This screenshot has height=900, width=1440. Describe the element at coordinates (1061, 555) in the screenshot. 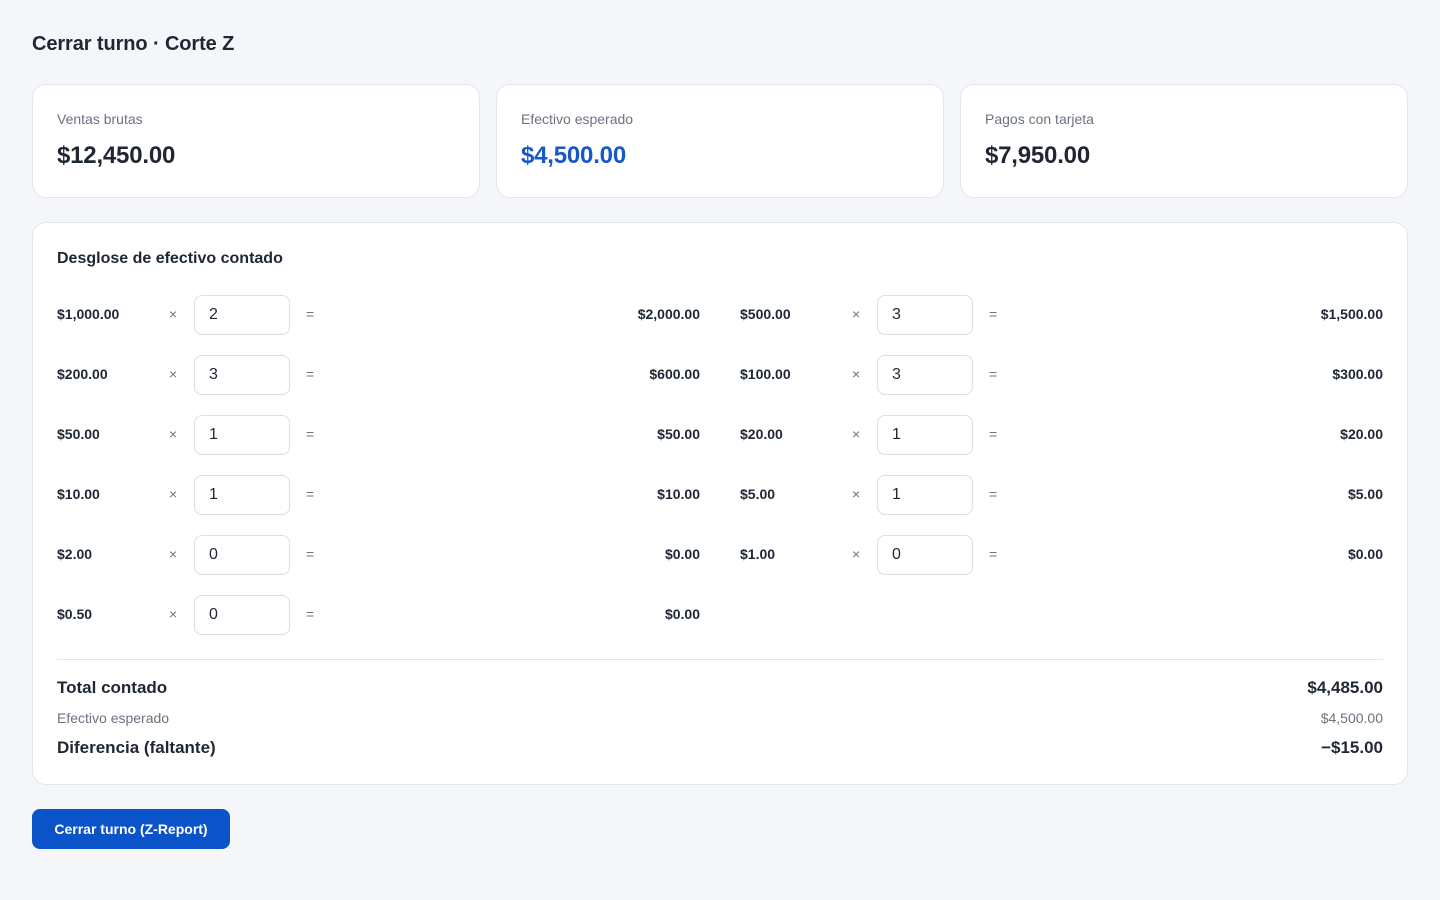

I see `denomination-row: $1.00 × = $0.00` at that location.